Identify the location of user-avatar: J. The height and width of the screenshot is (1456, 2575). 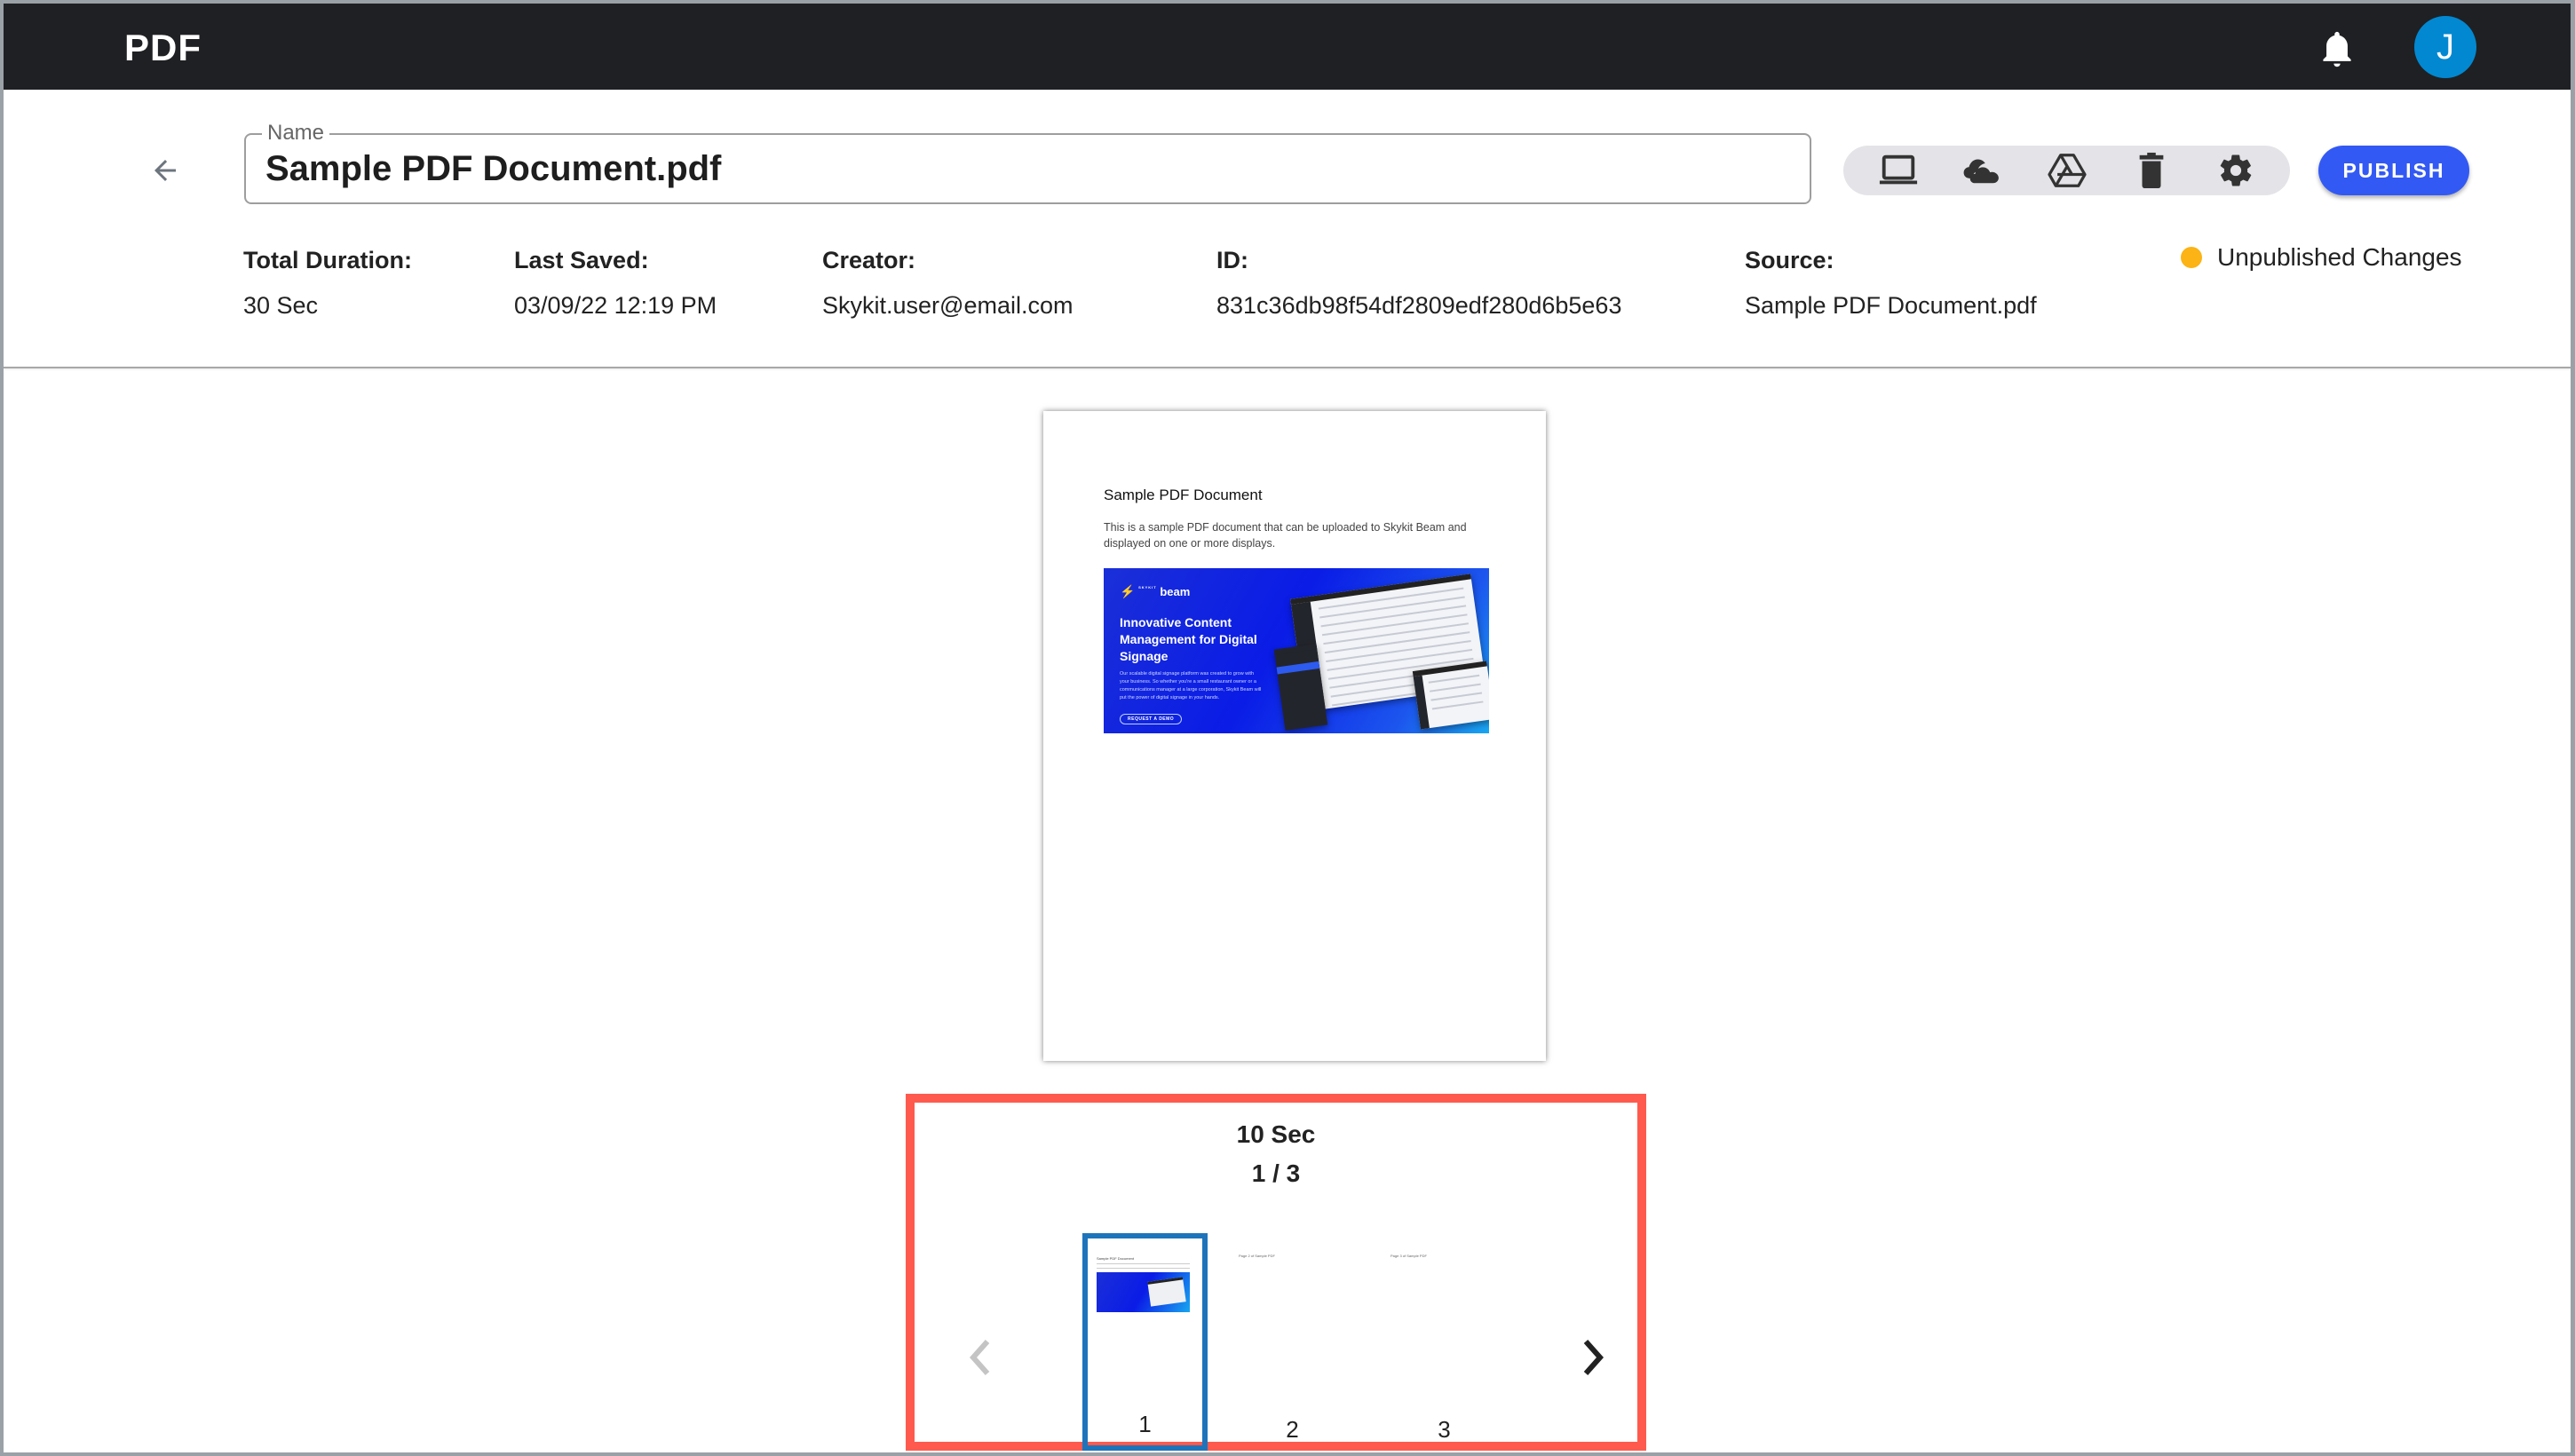
(2445, 47).